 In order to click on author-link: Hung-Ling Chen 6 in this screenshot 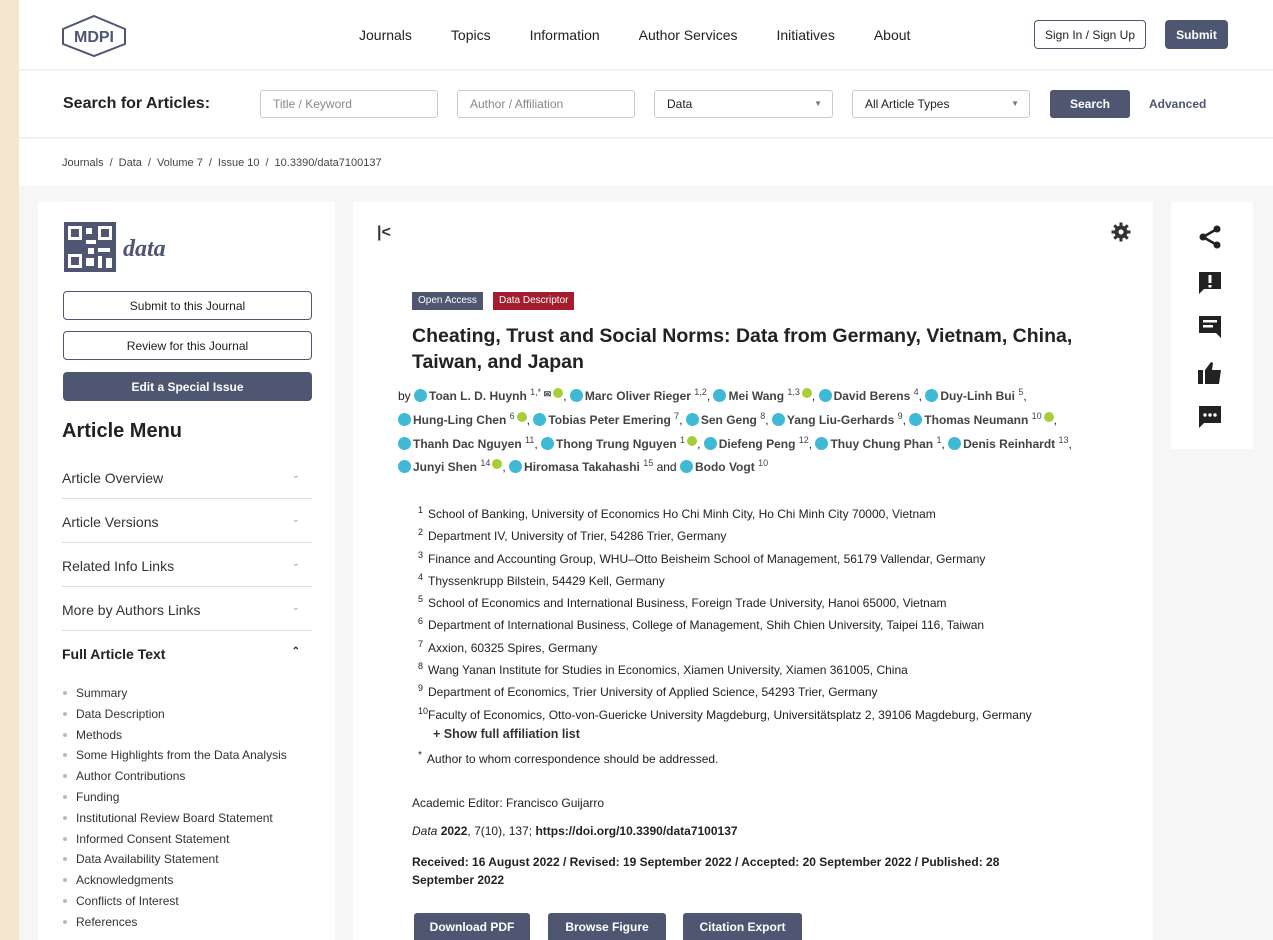, I will do `click(462, 419)`.